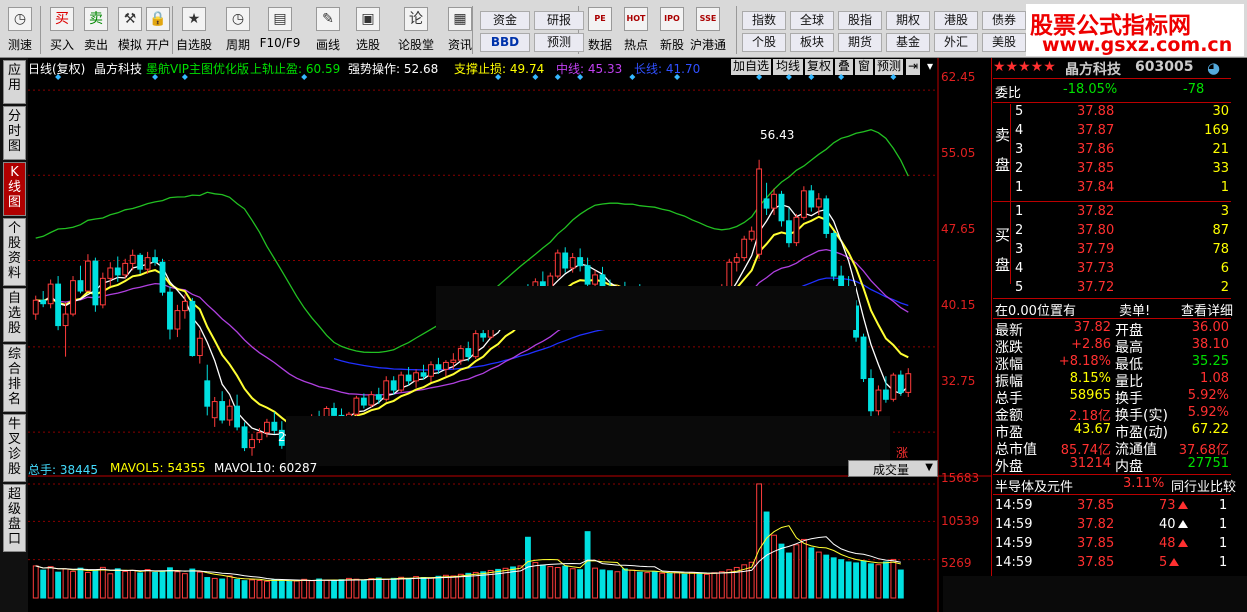  What do you see at coordinates (812, 20) in the screenshot?
I see `market-button-全球: 全球` at bounding box center [812, 20].